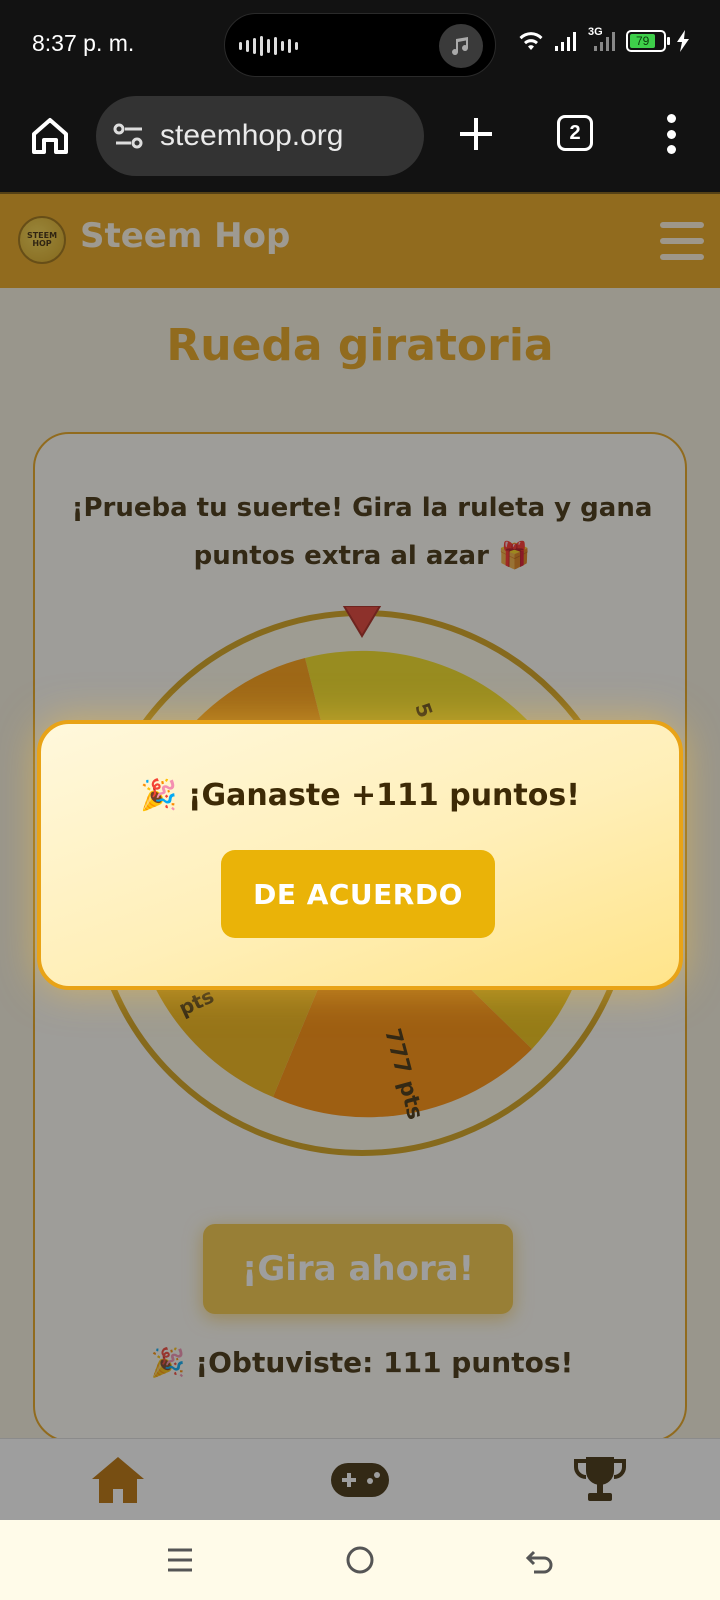 This screenshot has height=1600, width=720. What do you see at coordinates (252, 135) in the screenshot?
I see `url-text: steemhop.org` at bounding box center [252, 135].